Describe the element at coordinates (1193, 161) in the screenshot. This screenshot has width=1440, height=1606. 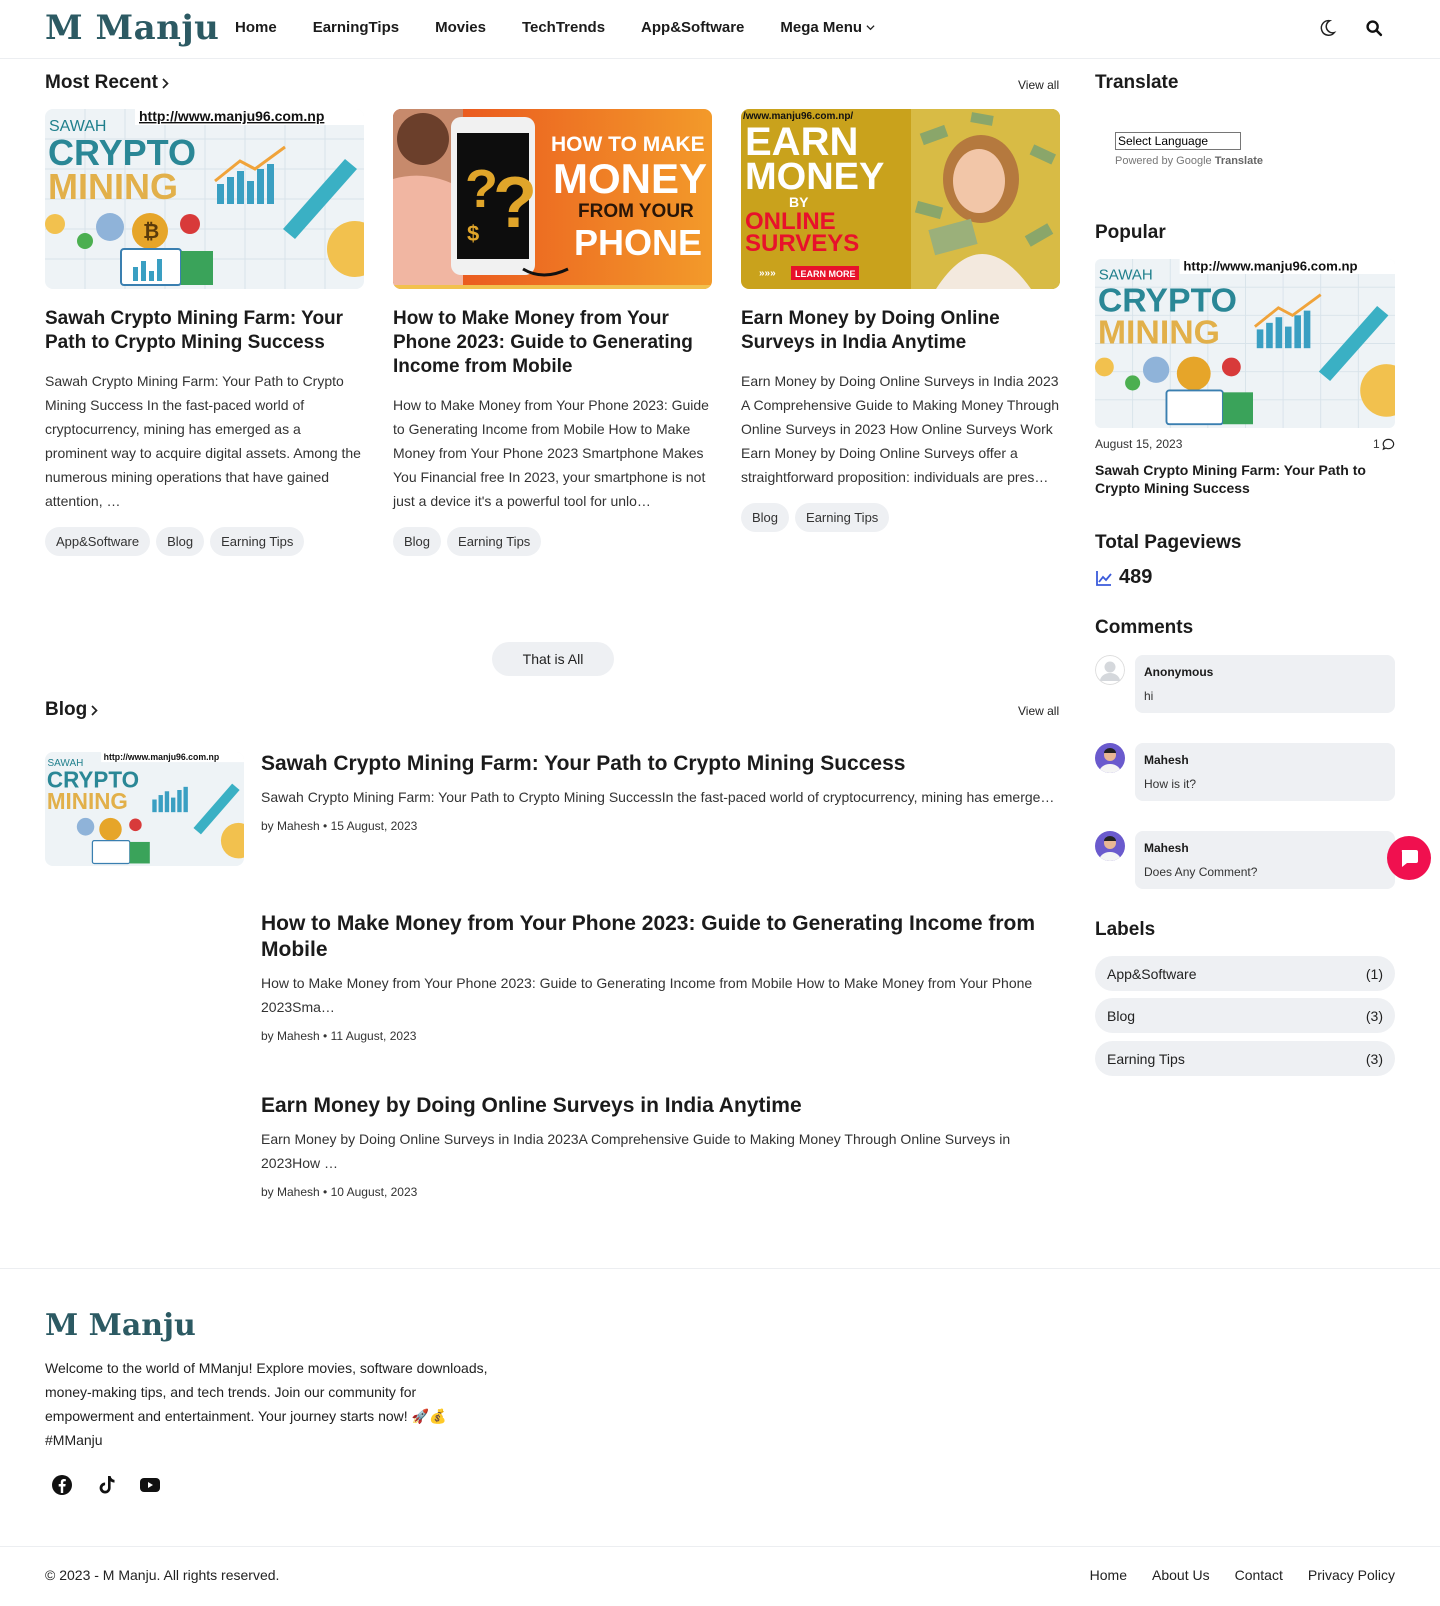
I see `google-logo: Google` at that location.